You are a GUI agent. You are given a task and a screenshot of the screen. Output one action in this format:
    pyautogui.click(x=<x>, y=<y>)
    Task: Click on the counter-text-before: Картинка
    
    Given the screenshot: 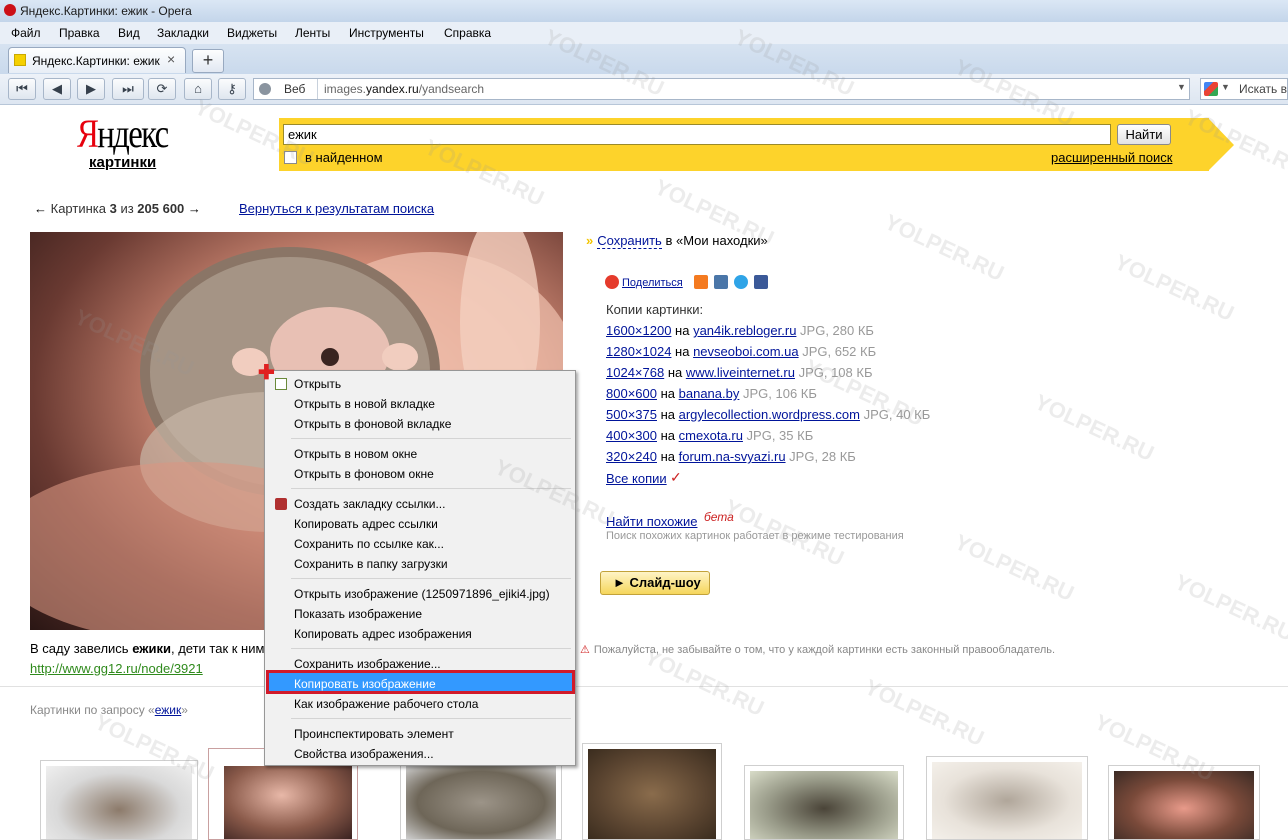 What is the action you would take?
    pyautogui.click(x=80, y=208)
    